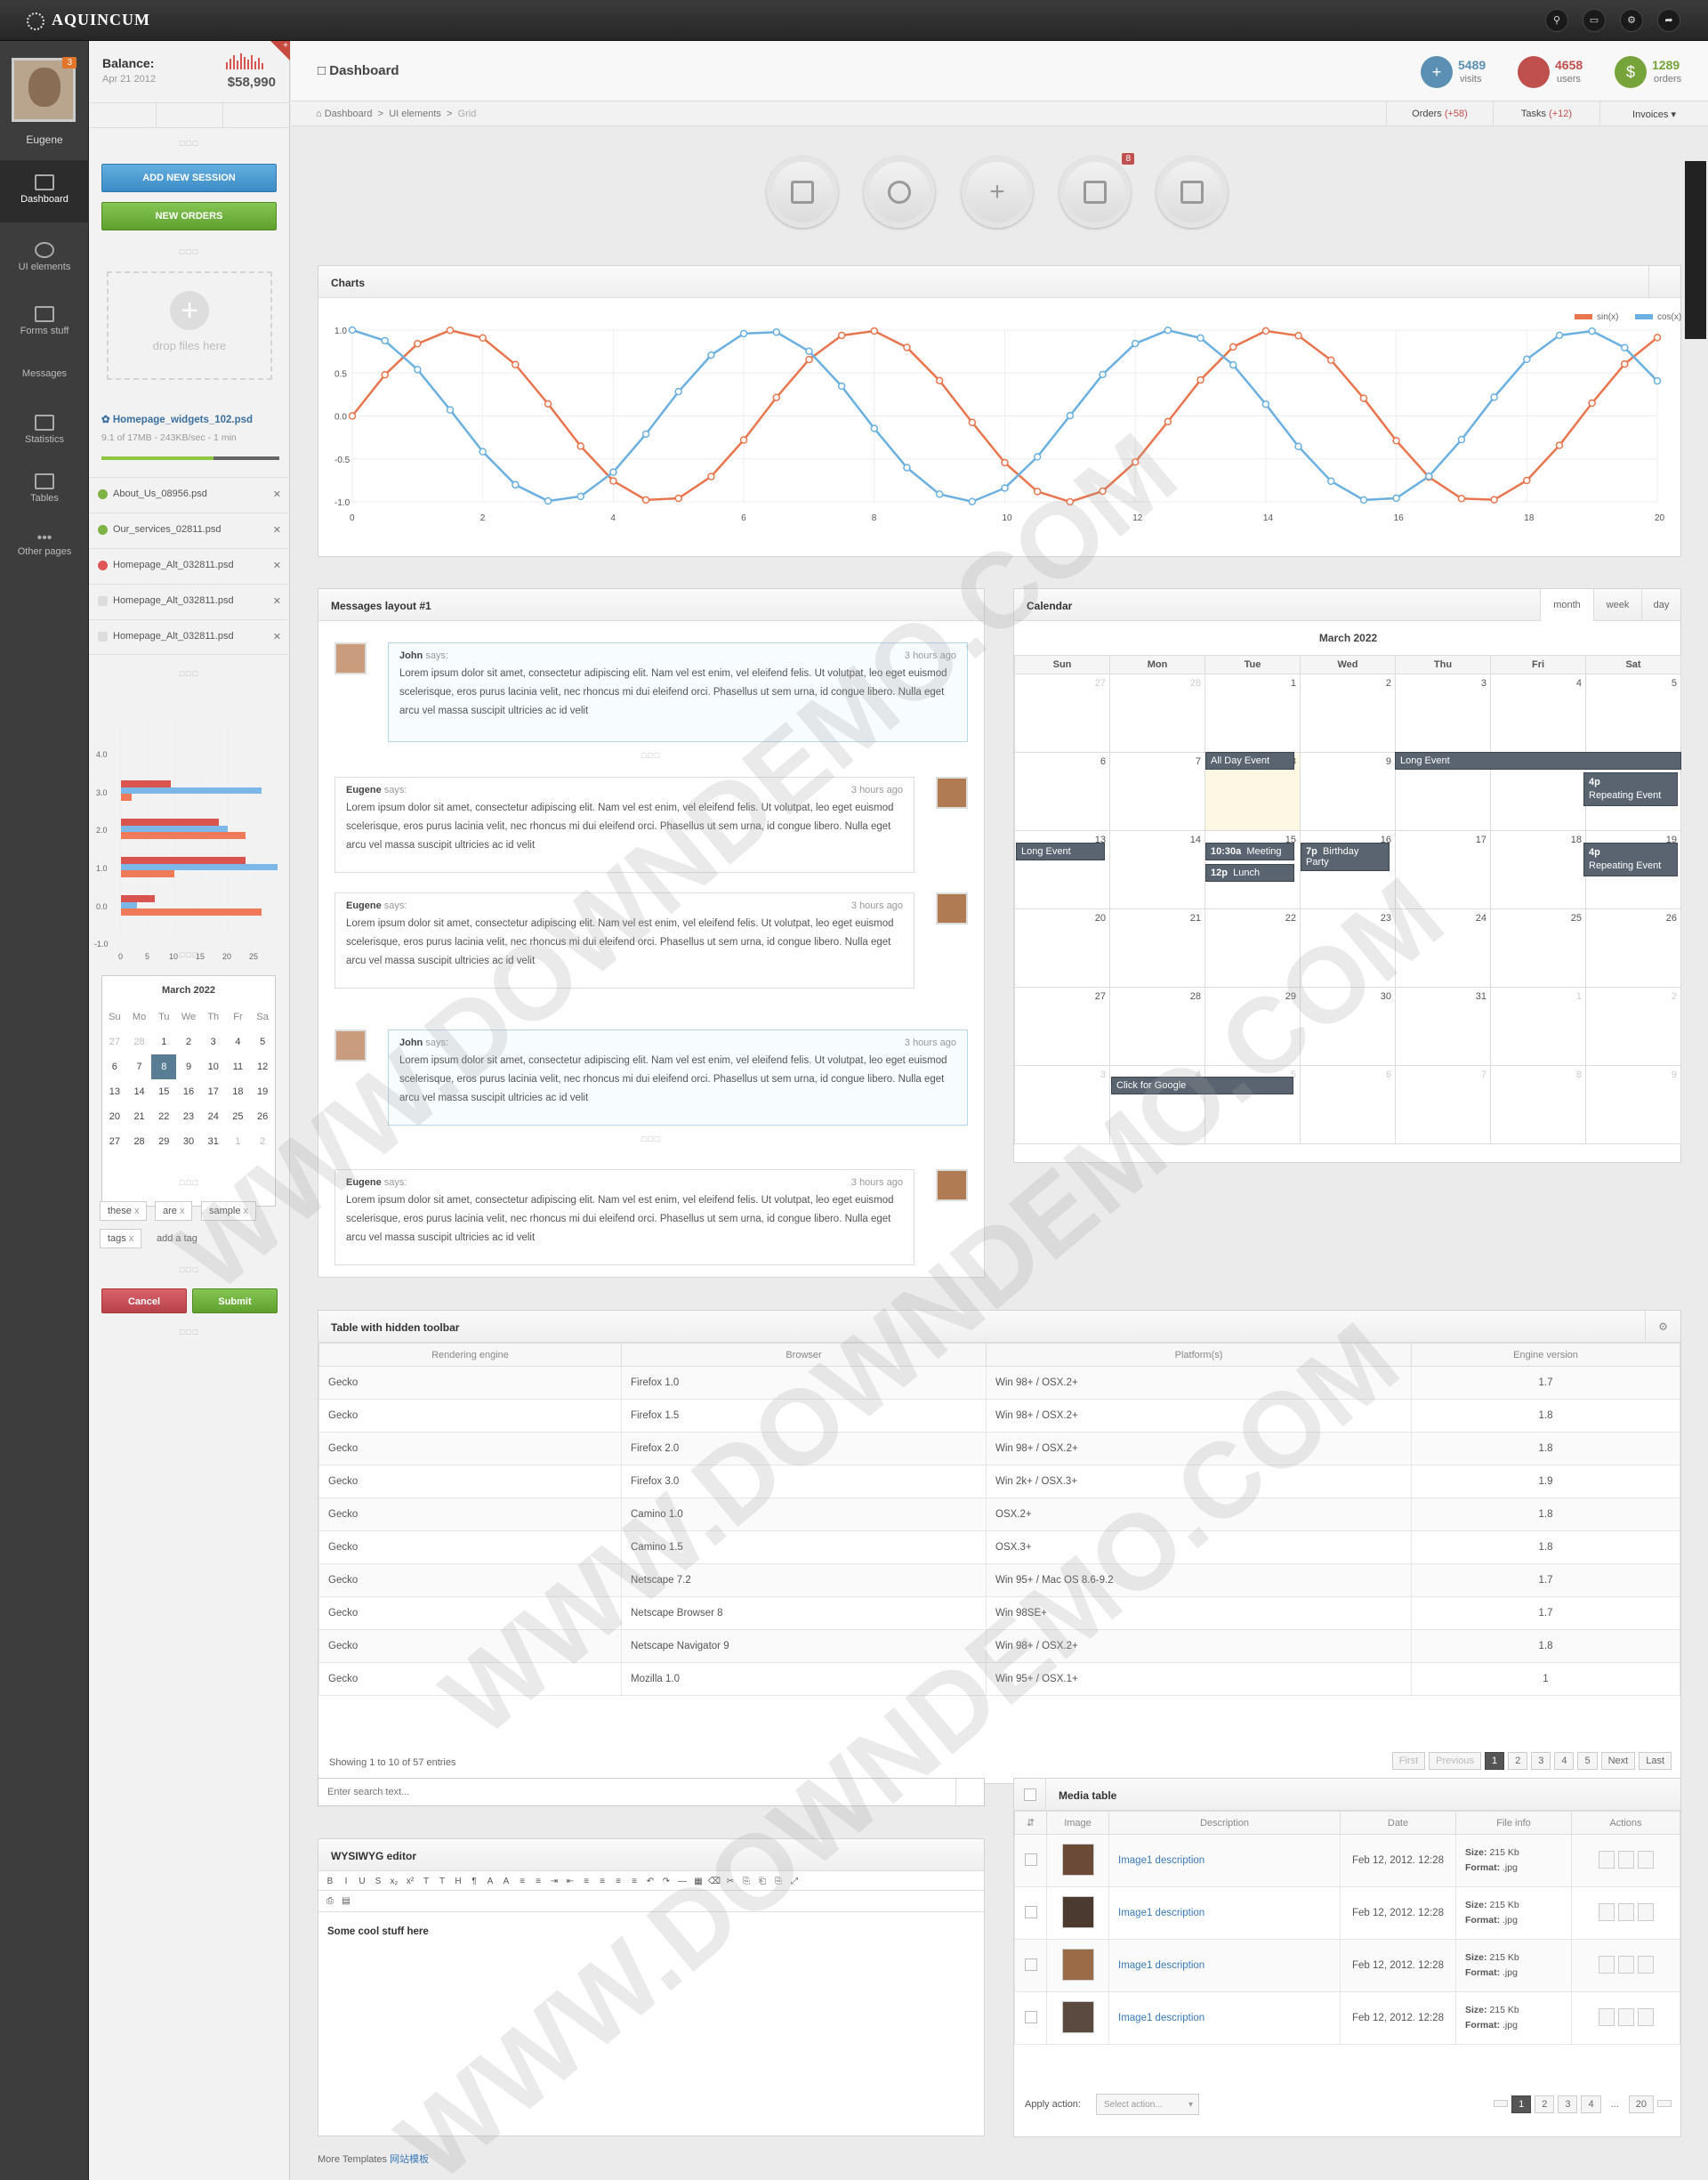 The height and width of the screenshot is (2180, 1708). I want to click on mini-calendar-day: 11, so click(238, 1066).